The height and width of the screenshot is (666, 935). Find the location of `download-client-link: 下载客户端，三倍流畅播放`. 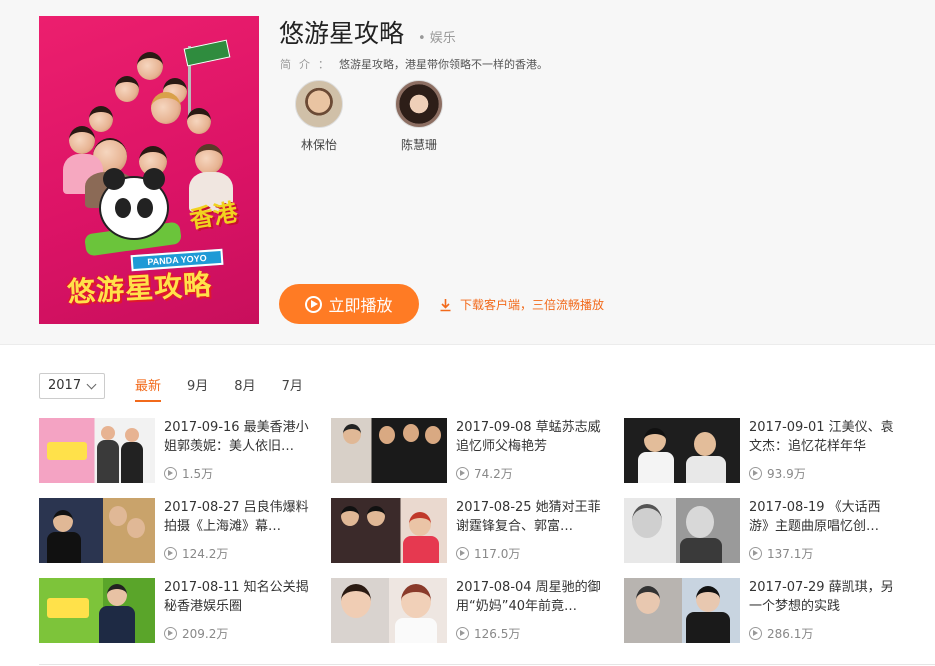

download-client-link: 下载客户端，三倍流畅播放 is located at coordinates (521, 304).